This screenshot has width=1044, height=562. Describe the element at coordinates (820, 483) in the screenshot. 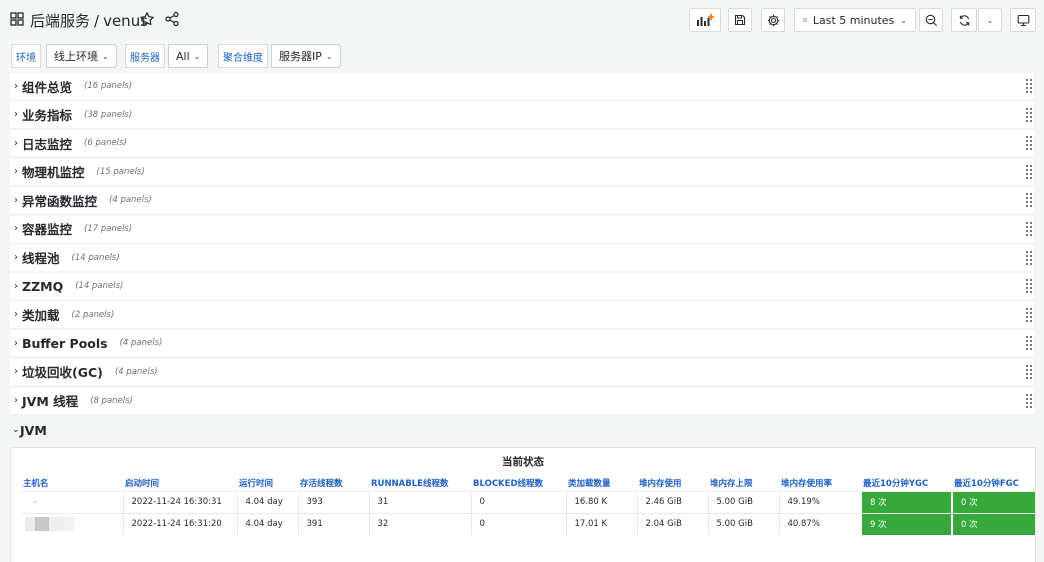

I see `column-header: 堆内存使用率` at that location.